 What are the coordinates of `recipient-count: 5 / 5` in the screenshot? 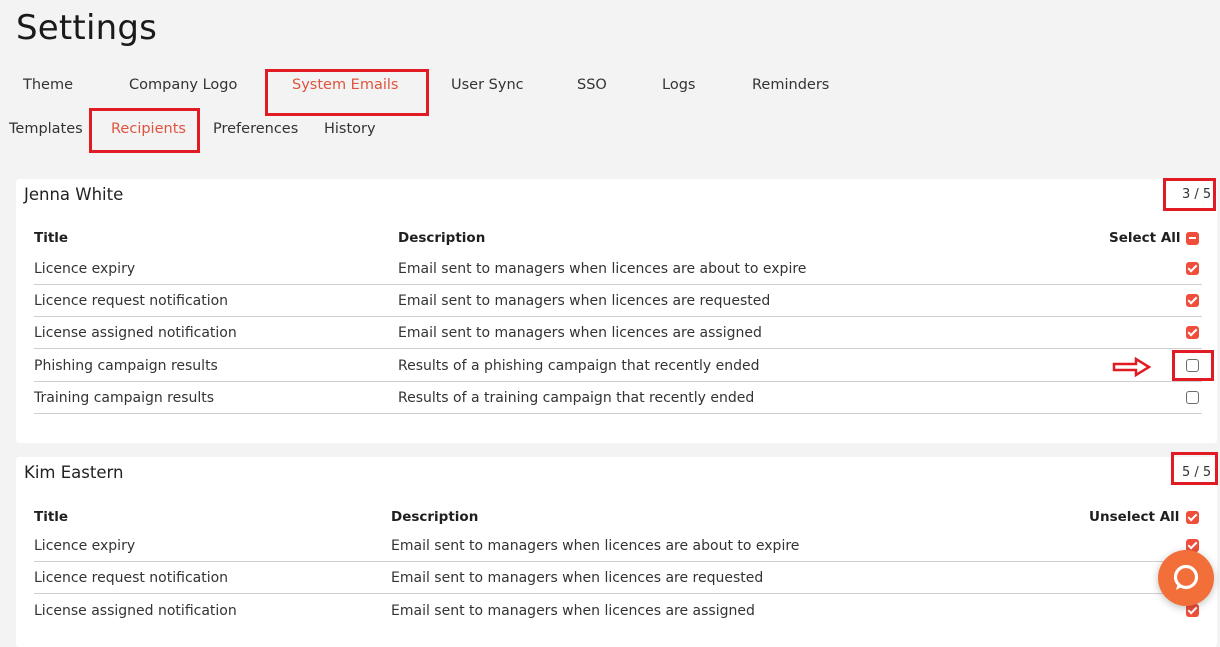 It's located at (1197, 472).